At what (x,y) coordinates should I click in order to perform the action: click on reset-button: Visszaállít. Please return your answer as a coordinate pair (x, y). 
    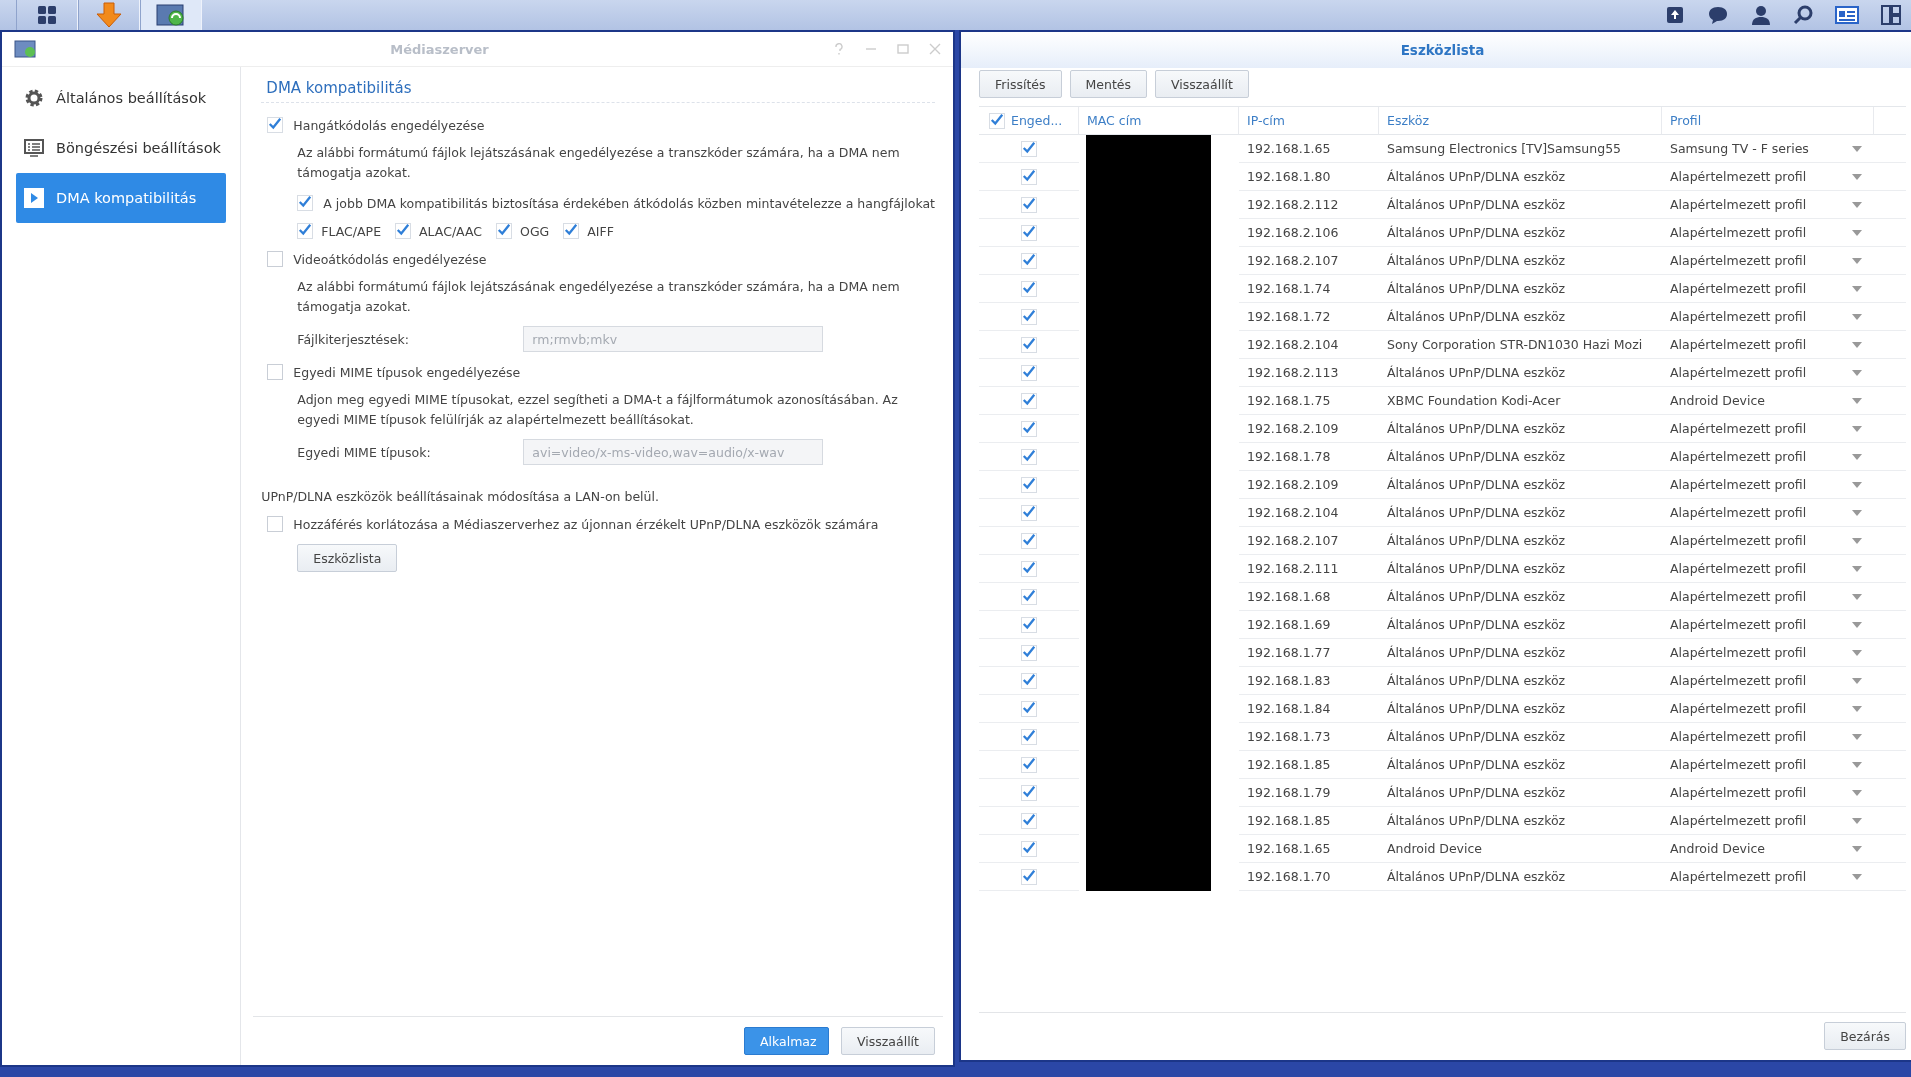
    Looking at the image, I should click on (888, 1041).